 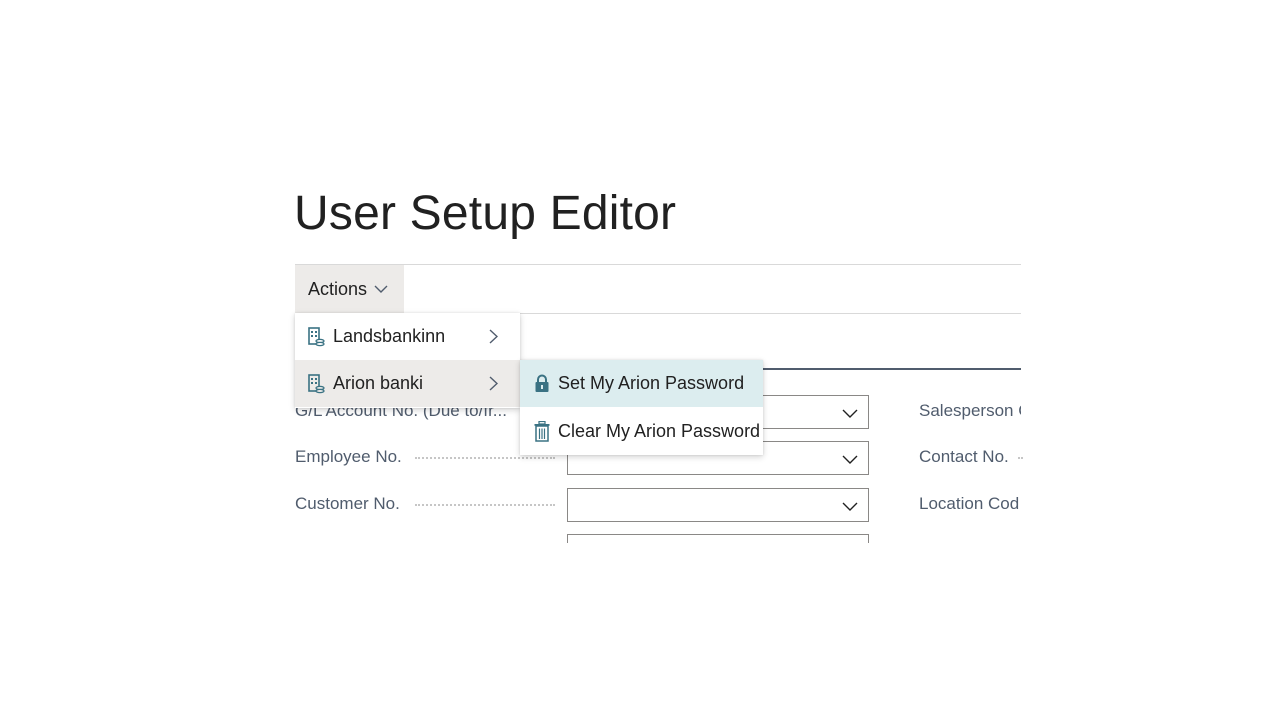 I want to click on menu-item-landsbankinn: Landsbankinn, so click(x=407, y=336).